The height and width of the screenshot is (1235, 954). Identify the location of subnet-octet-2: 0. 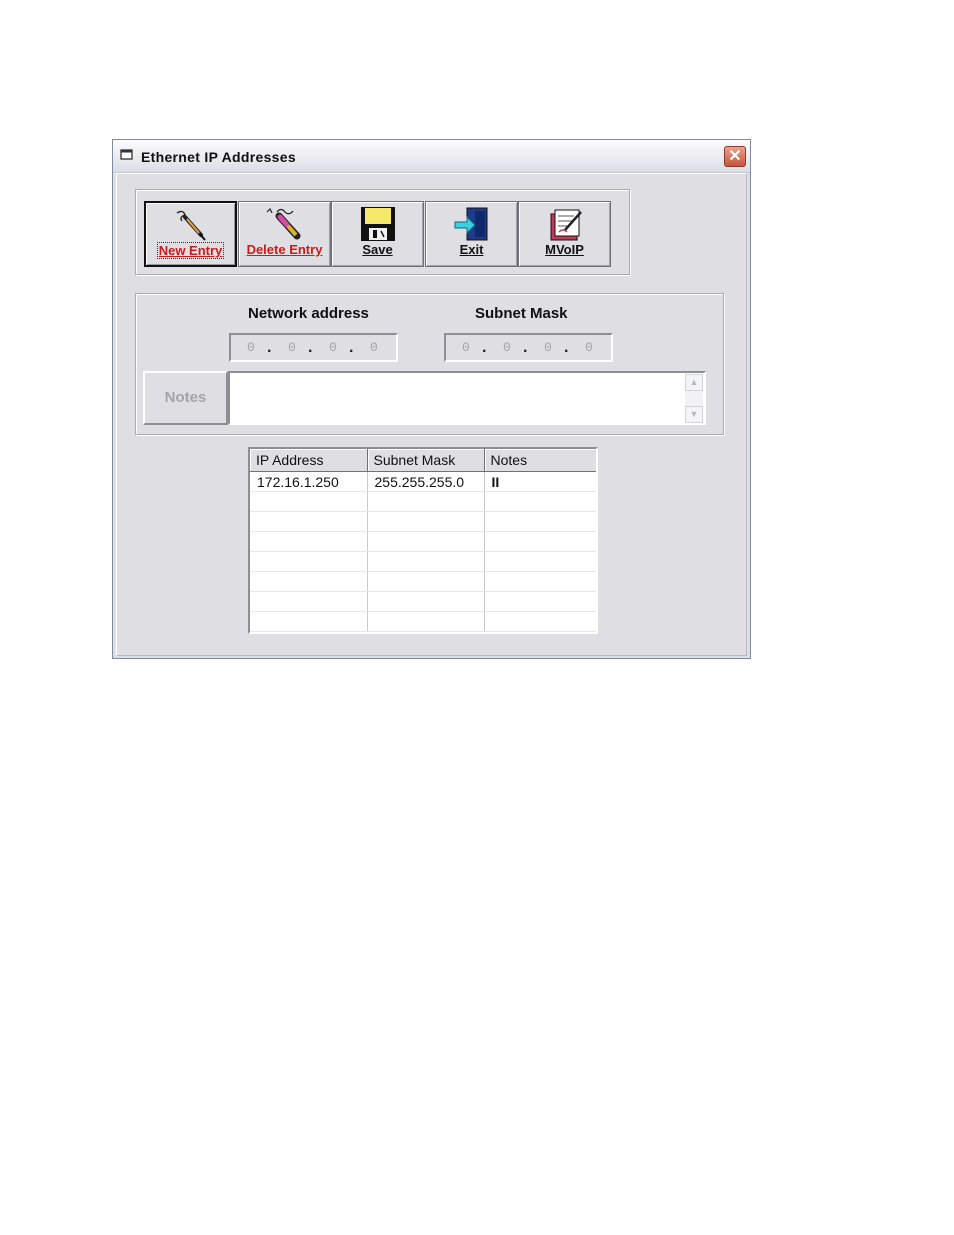
(507, 347).